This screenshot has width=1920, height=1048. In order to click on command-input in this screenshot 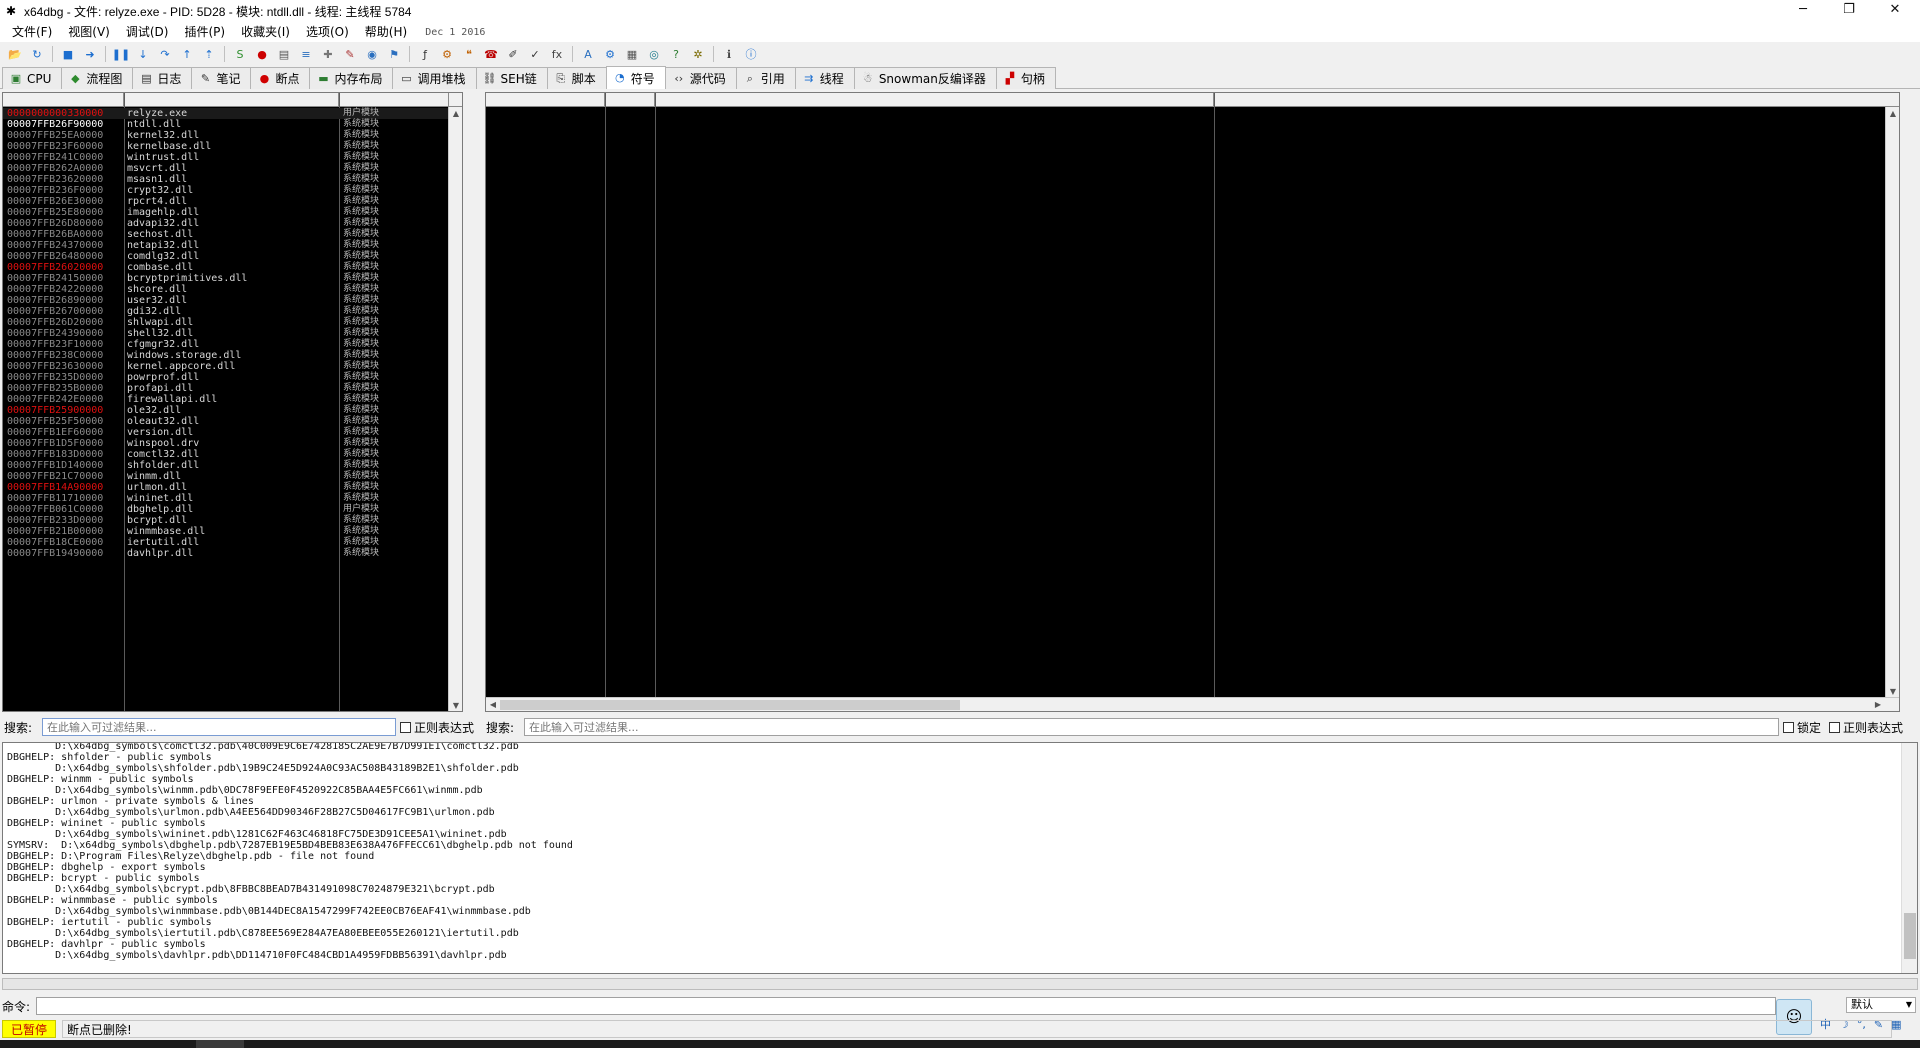, I will do `click(906, 1006)`.